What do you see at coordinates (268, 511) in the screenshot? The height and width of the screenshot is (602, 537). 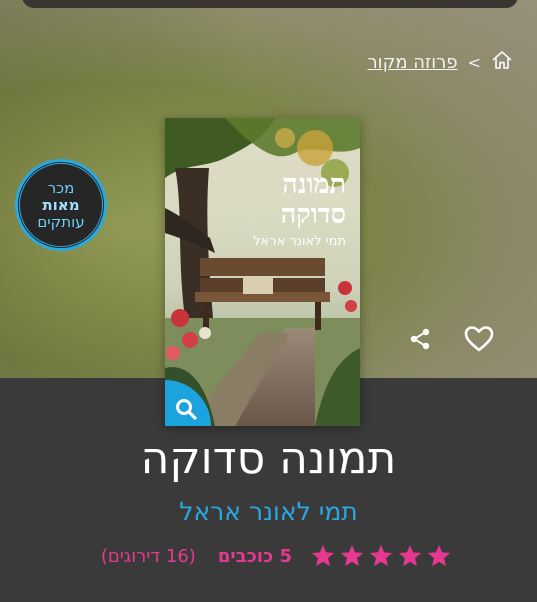 I see `author-link: תמי לאונר אראל` at bounding box center [268, 511].